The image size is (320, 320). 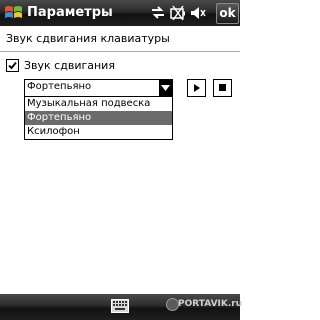 I want to click on watermark: PORTAVIK.ru, so click(x=210, y=304).